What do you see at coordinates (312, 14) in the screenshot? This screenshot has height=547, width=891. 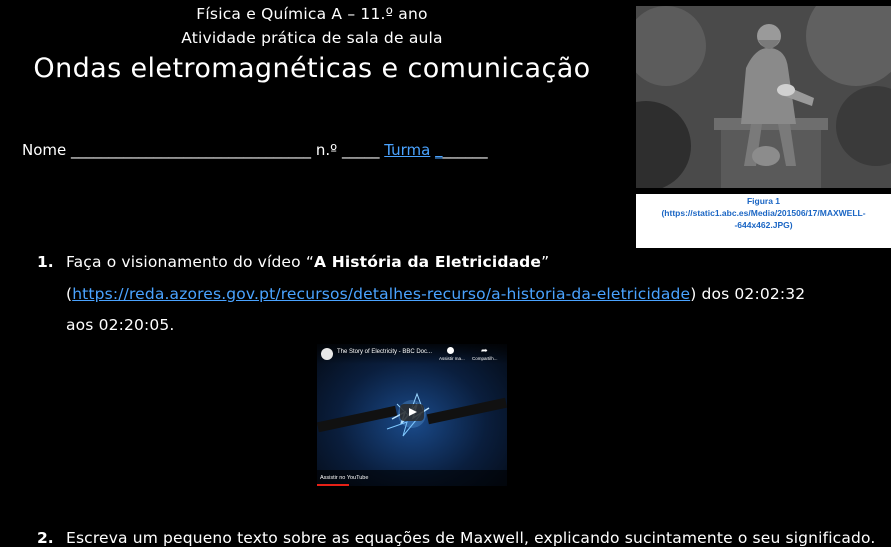 I see `subject-heading: Física e Química A – 11.º ano` at bounding box center [312, 14].